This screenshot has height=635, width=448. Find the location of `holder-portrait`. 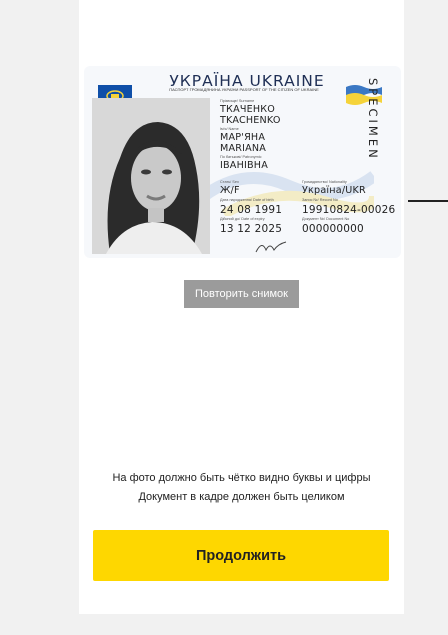

holder-portrait is located at coordinates (151, 176).